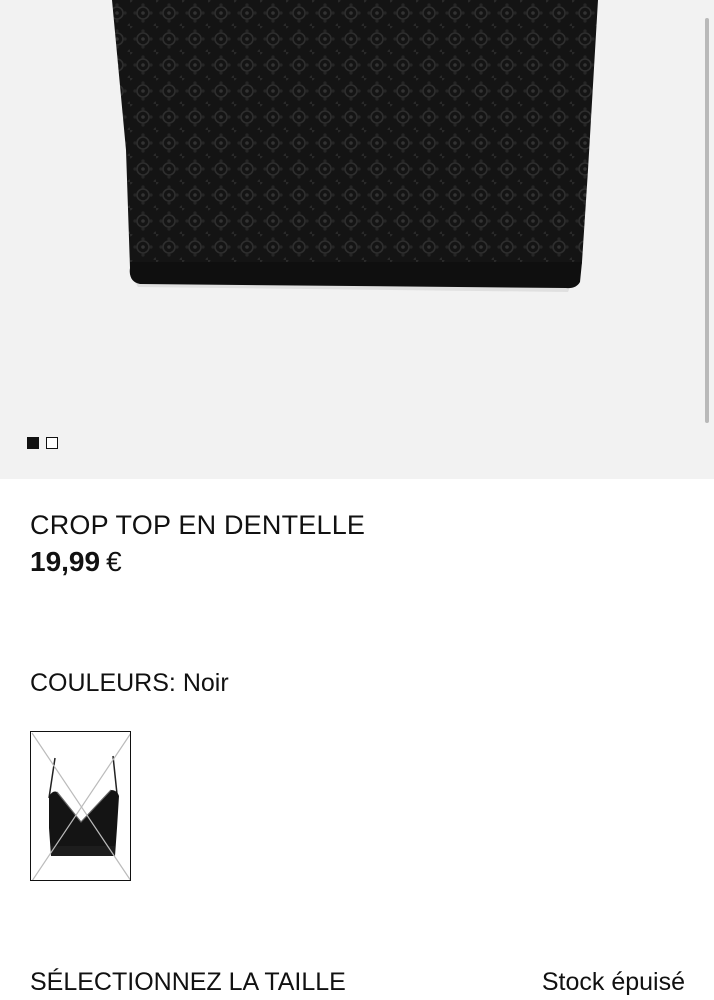 This screenshot has width=714, height=1000. I want to click on price-amount: 19,99, so click(65, 561).